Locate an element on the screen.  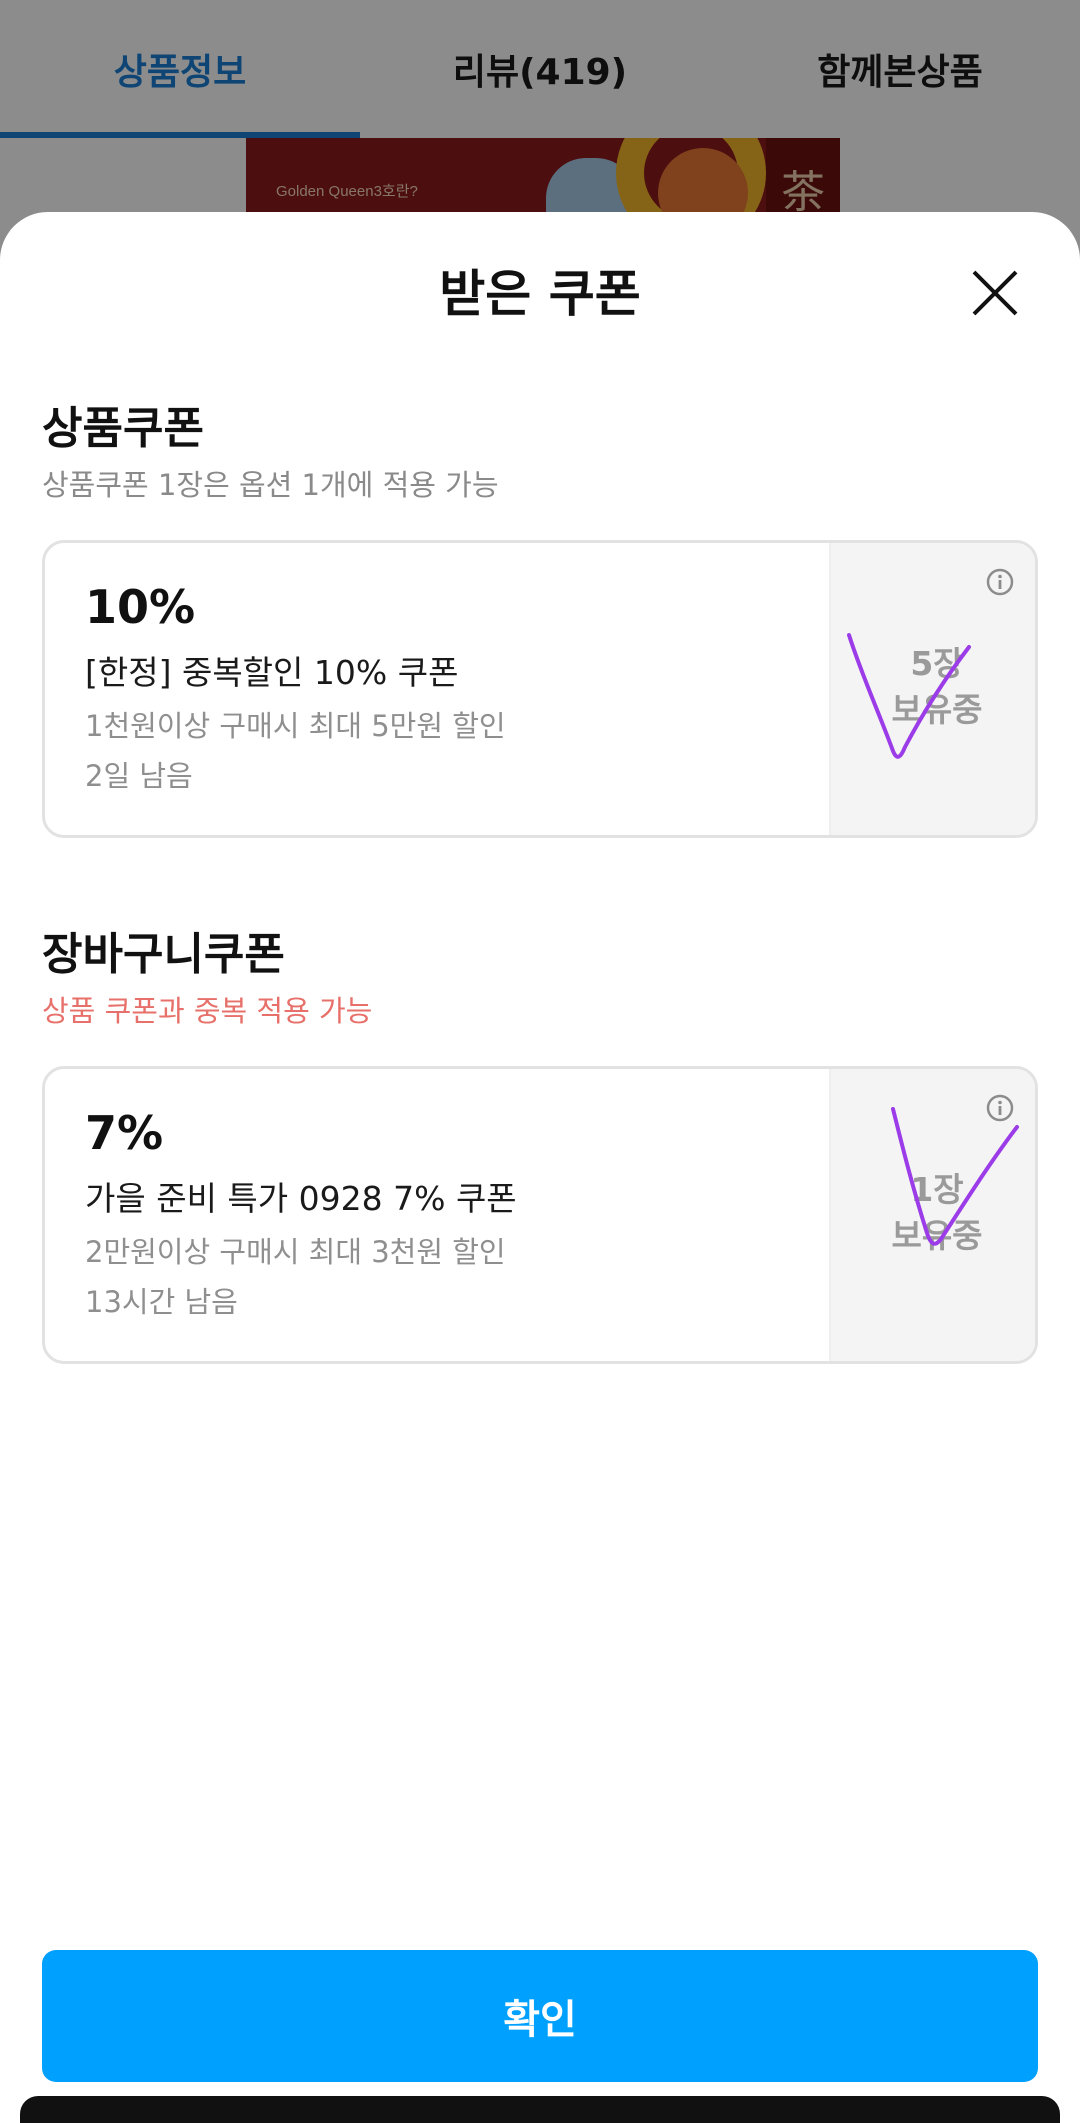
coupon-count-panel: 1장 보유중 is located at coordinates (932, 1215).